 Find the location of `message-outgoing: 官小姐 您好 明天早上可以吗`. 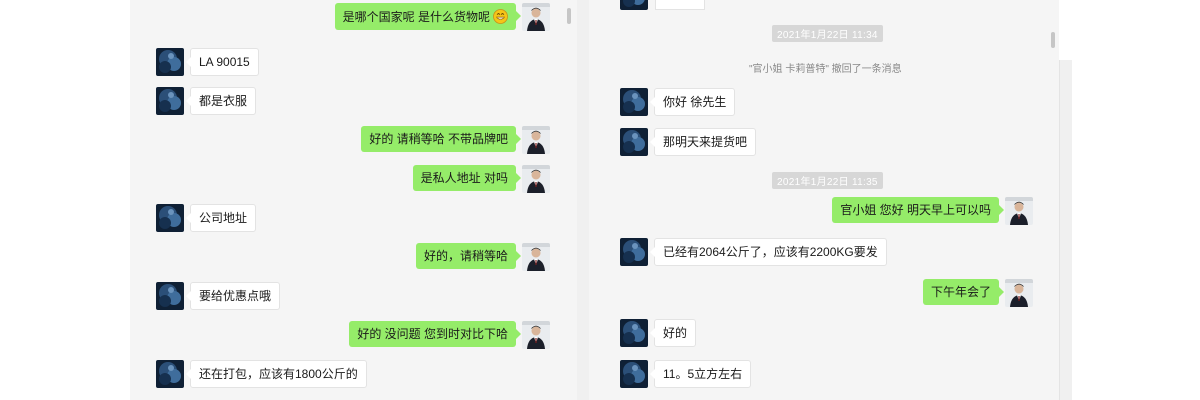

message-outgoing: 官小姐 您好 明天早上可以吗 is located at coordinates (932, 211).